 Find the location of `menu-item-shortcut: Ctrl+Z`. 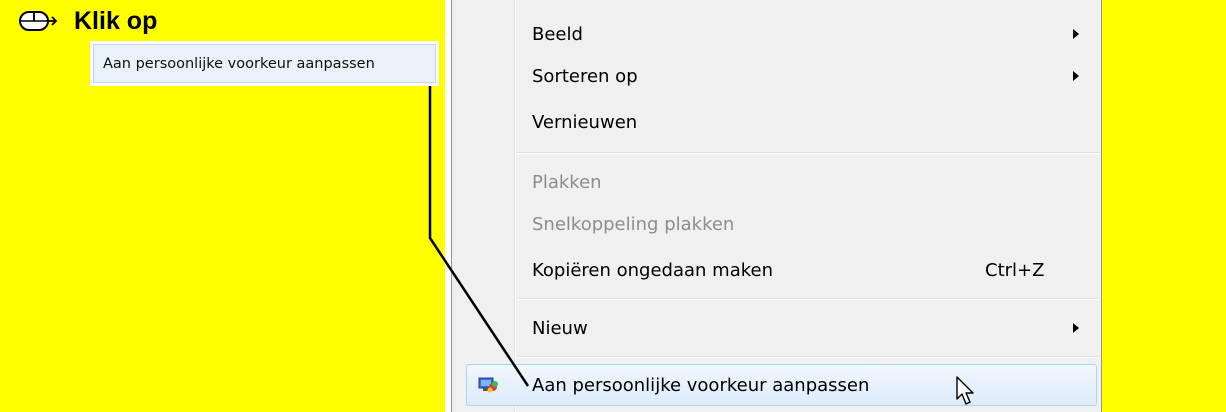

menu-item-shortcut: Ctrl+Z is located at coordinates (1015, 270).